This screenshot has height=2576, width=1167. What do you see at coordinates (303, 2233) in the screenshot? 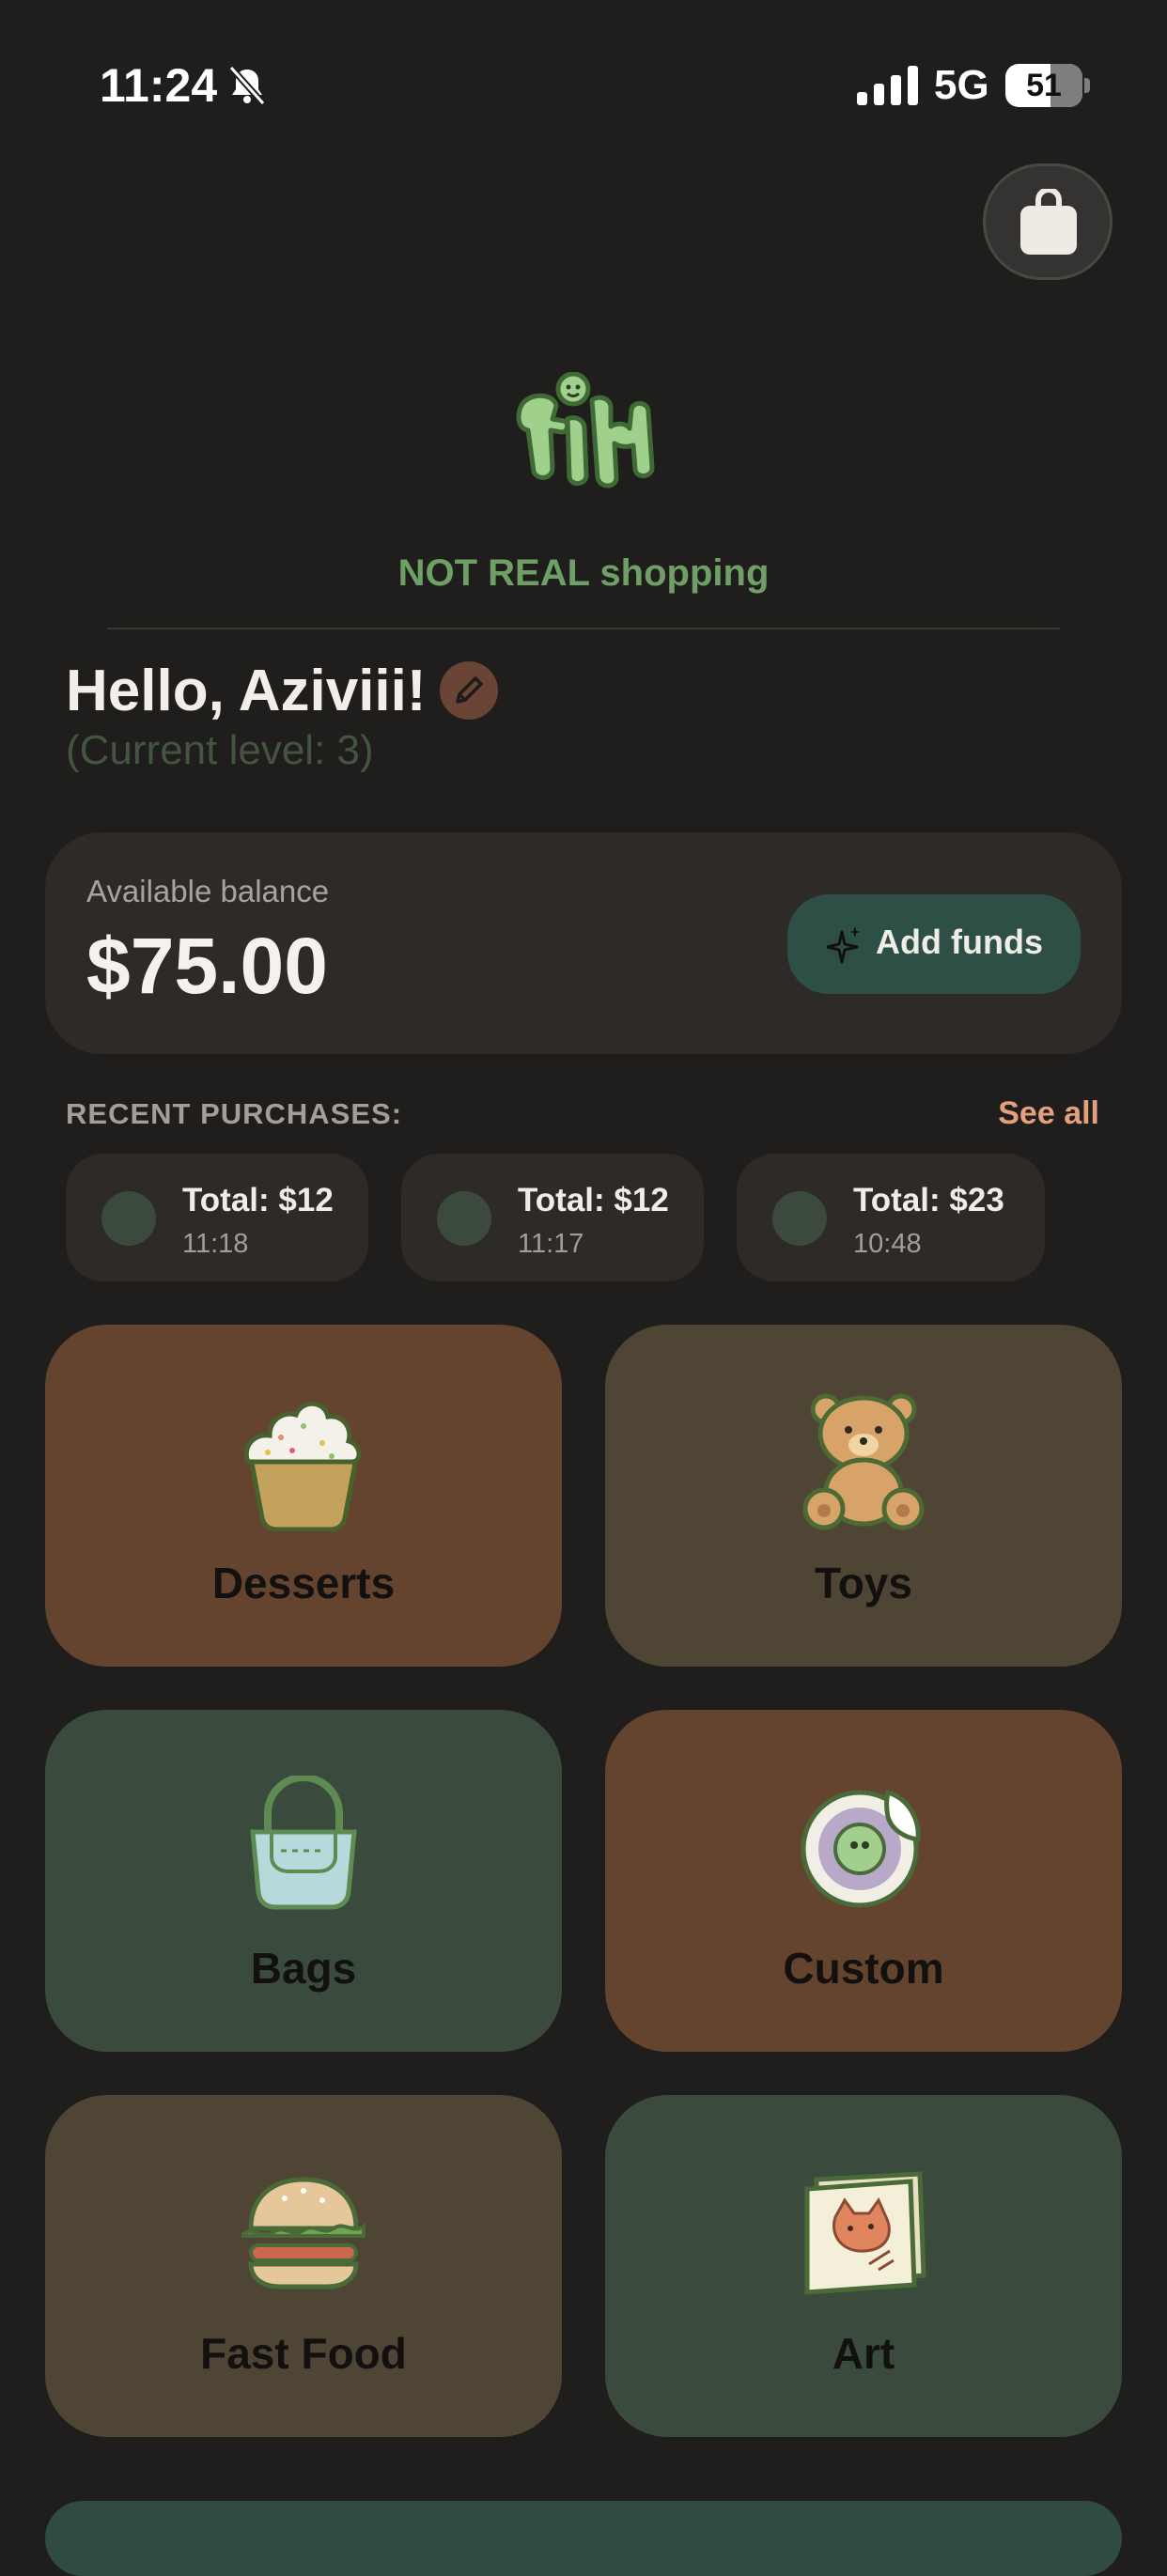
I see `burger-icon` at bounding box center [303, 2233].